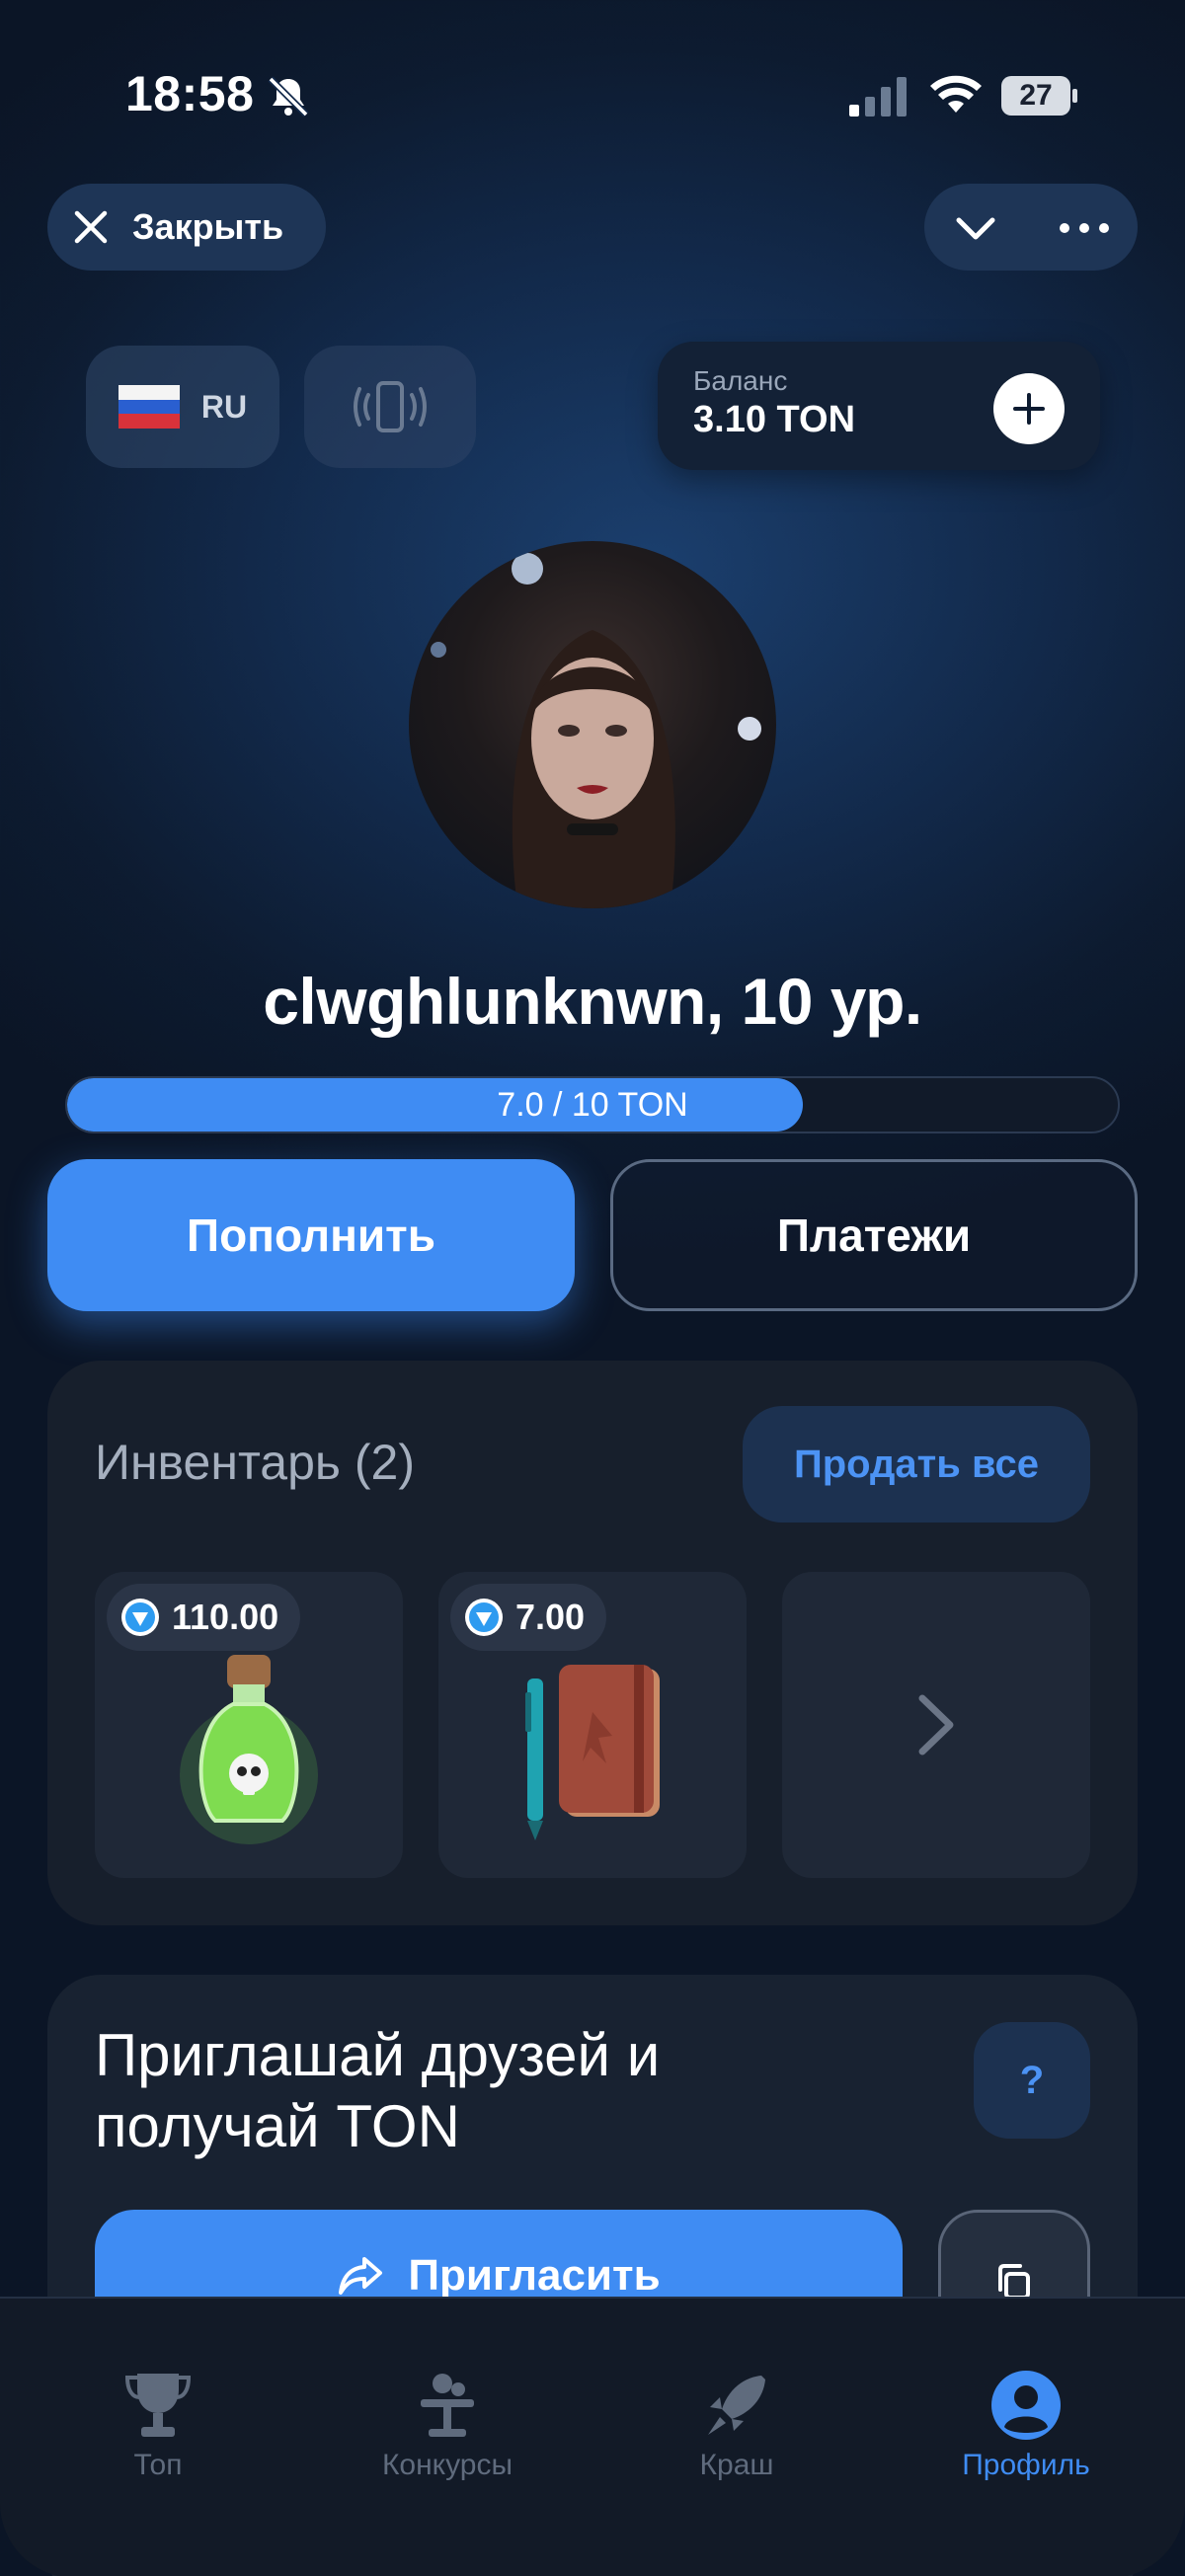  I want to click on chevron-right-icon, so click(936, 1725).